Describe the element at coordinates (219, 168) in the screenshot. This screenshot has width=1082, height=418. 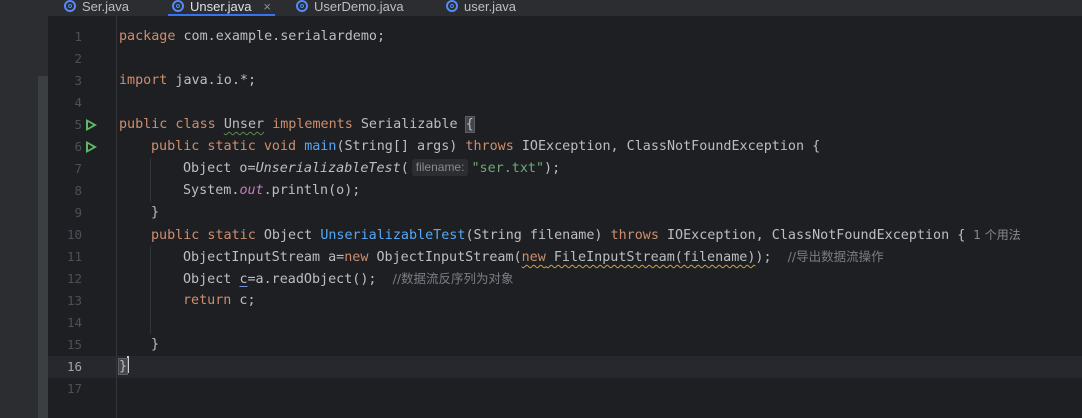
I see `code-token: Object o=` at that location.